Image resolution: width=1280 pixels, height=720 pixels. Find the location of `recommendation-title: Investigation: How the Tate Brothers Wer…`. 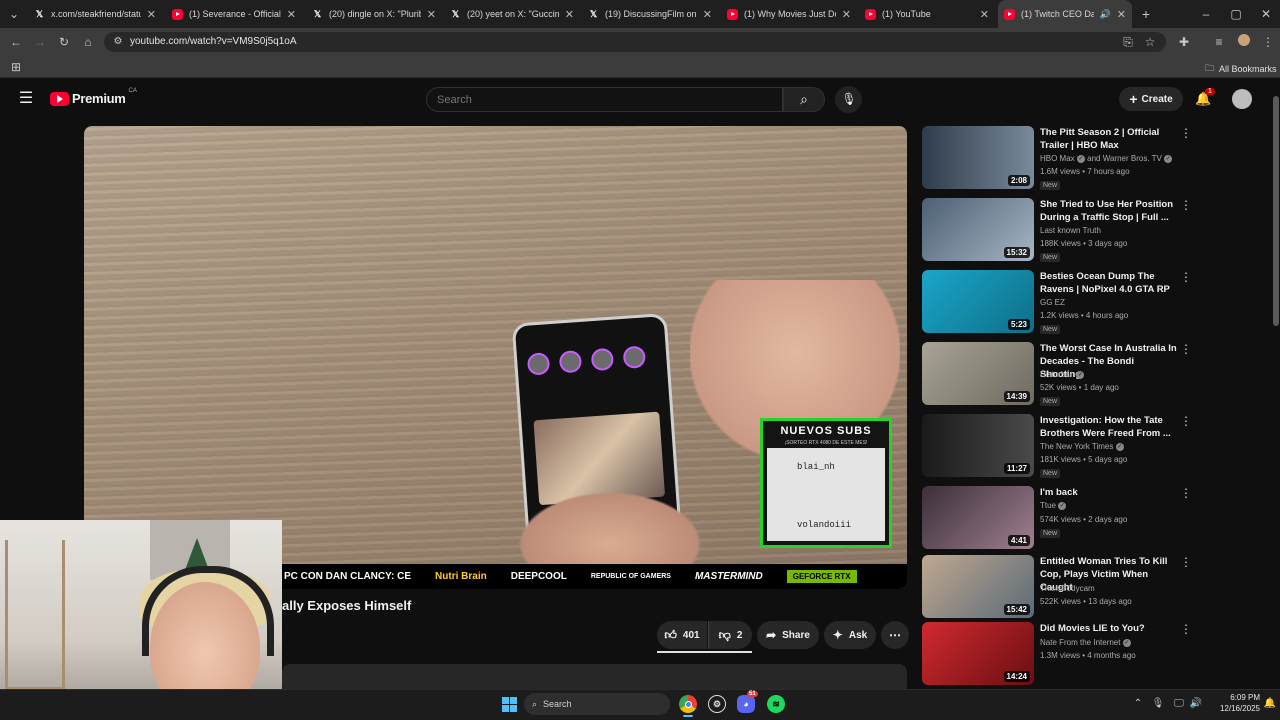

recommendation-title: Investigation: How the Tate Brothers Wer… is located at coordinates (1109, 427).